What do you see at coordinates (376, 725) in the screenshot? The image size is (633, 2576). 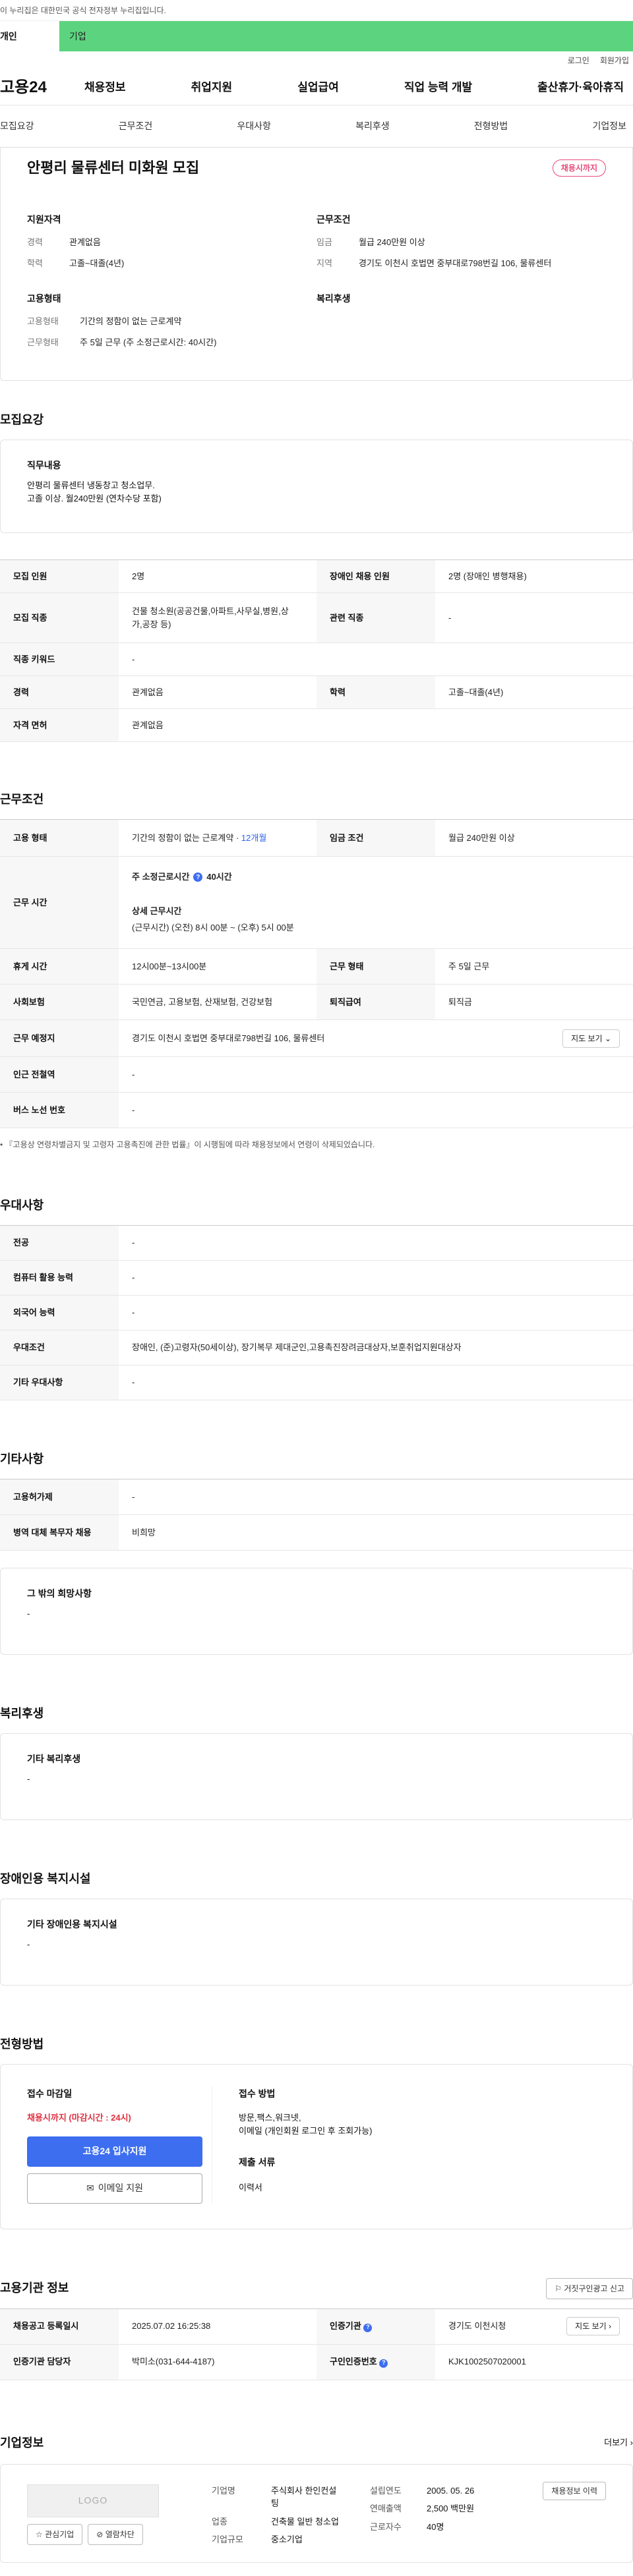 I see `row-value: 관계없음` at bounding box center [376, 725].